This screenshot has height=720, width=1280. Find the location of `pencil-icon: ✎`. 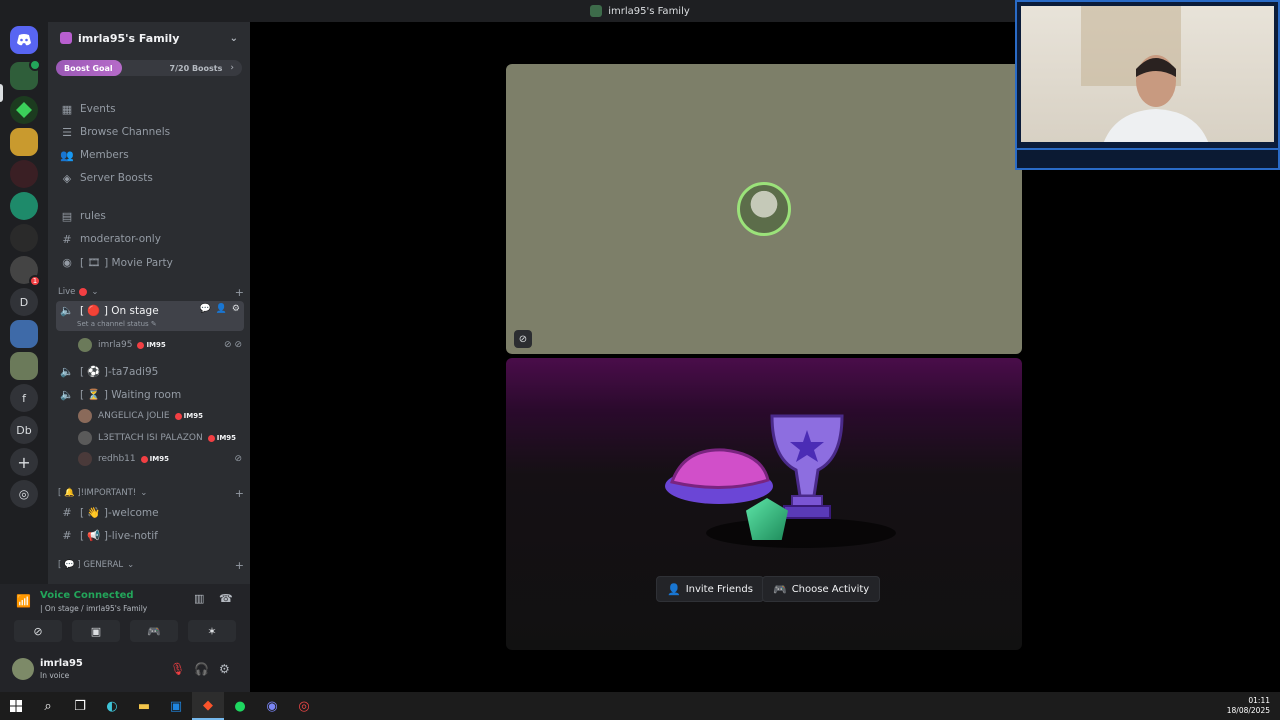

pencil-icon: ✎ is located at coordinates (153, 324).